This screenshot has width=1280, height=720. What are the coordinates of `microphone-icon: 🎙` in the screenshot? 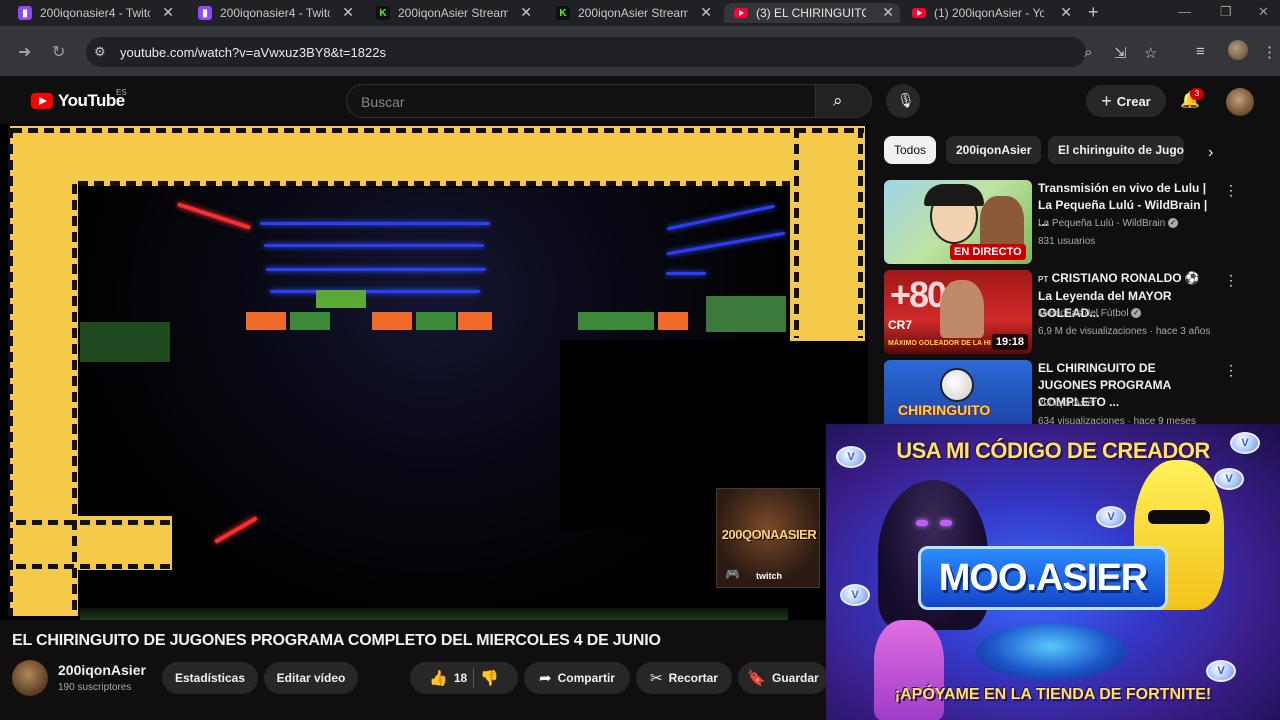 It's located at (906, 100).